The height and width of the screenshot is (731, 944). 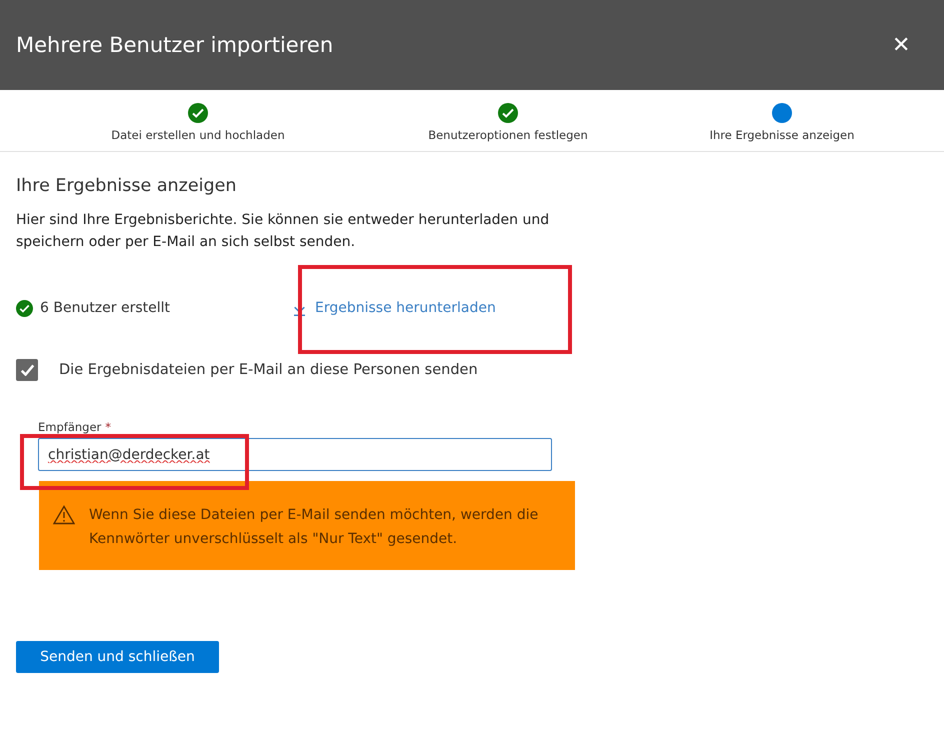 What do you see at coordinates (175, 45) in the screenshot?
I see `window-title: Mehrere Benutzer importieren` at bounding box center [175, 45].